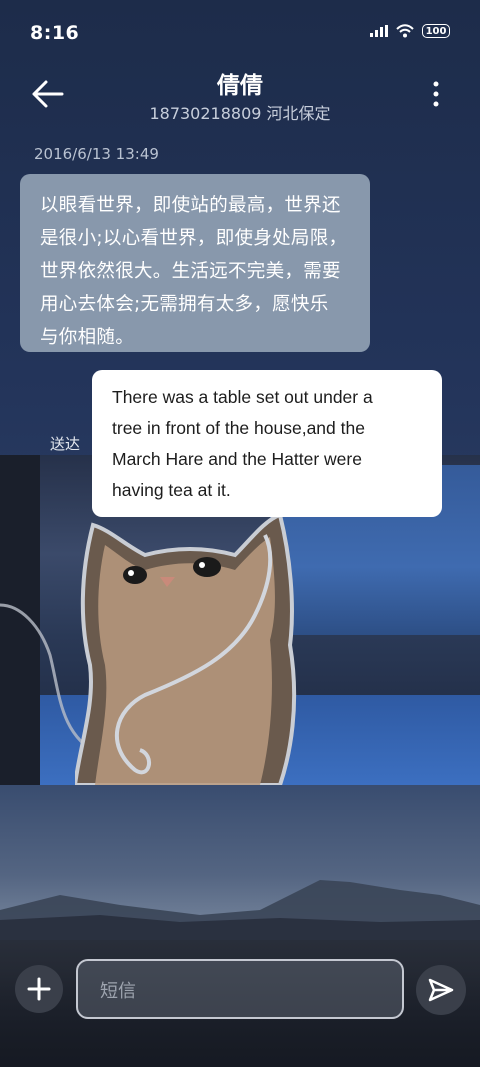 This screenshot has height=1067, width=480. I want to click on wallpaper-mountains, so click(240, 910).